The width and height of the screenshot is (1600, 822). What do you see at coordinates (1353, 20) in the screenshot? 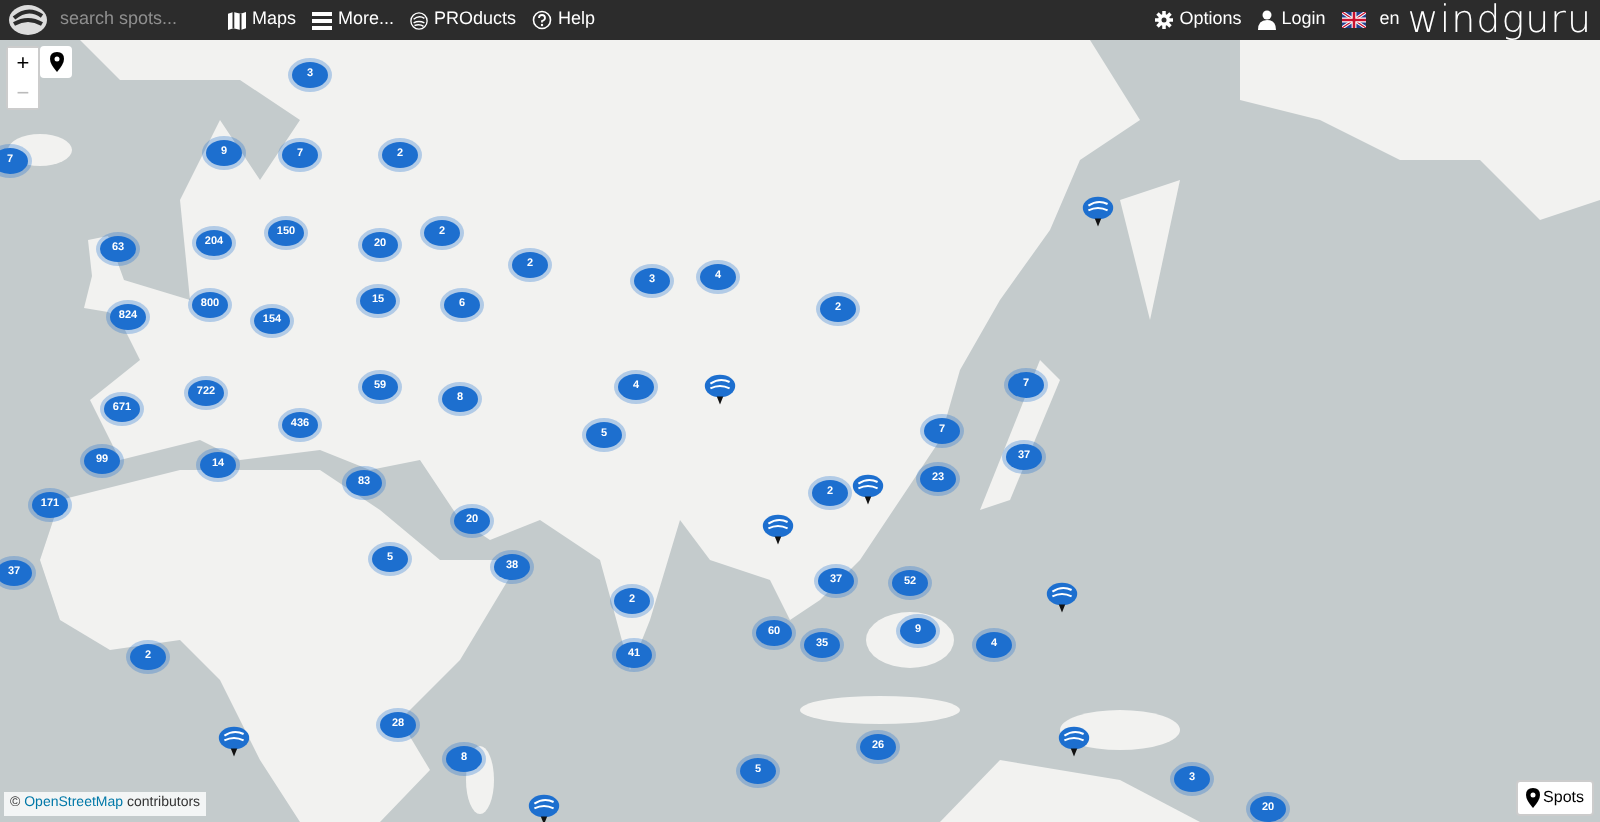
I see `uk-flag-icon` at bounding box center [1353, 20].